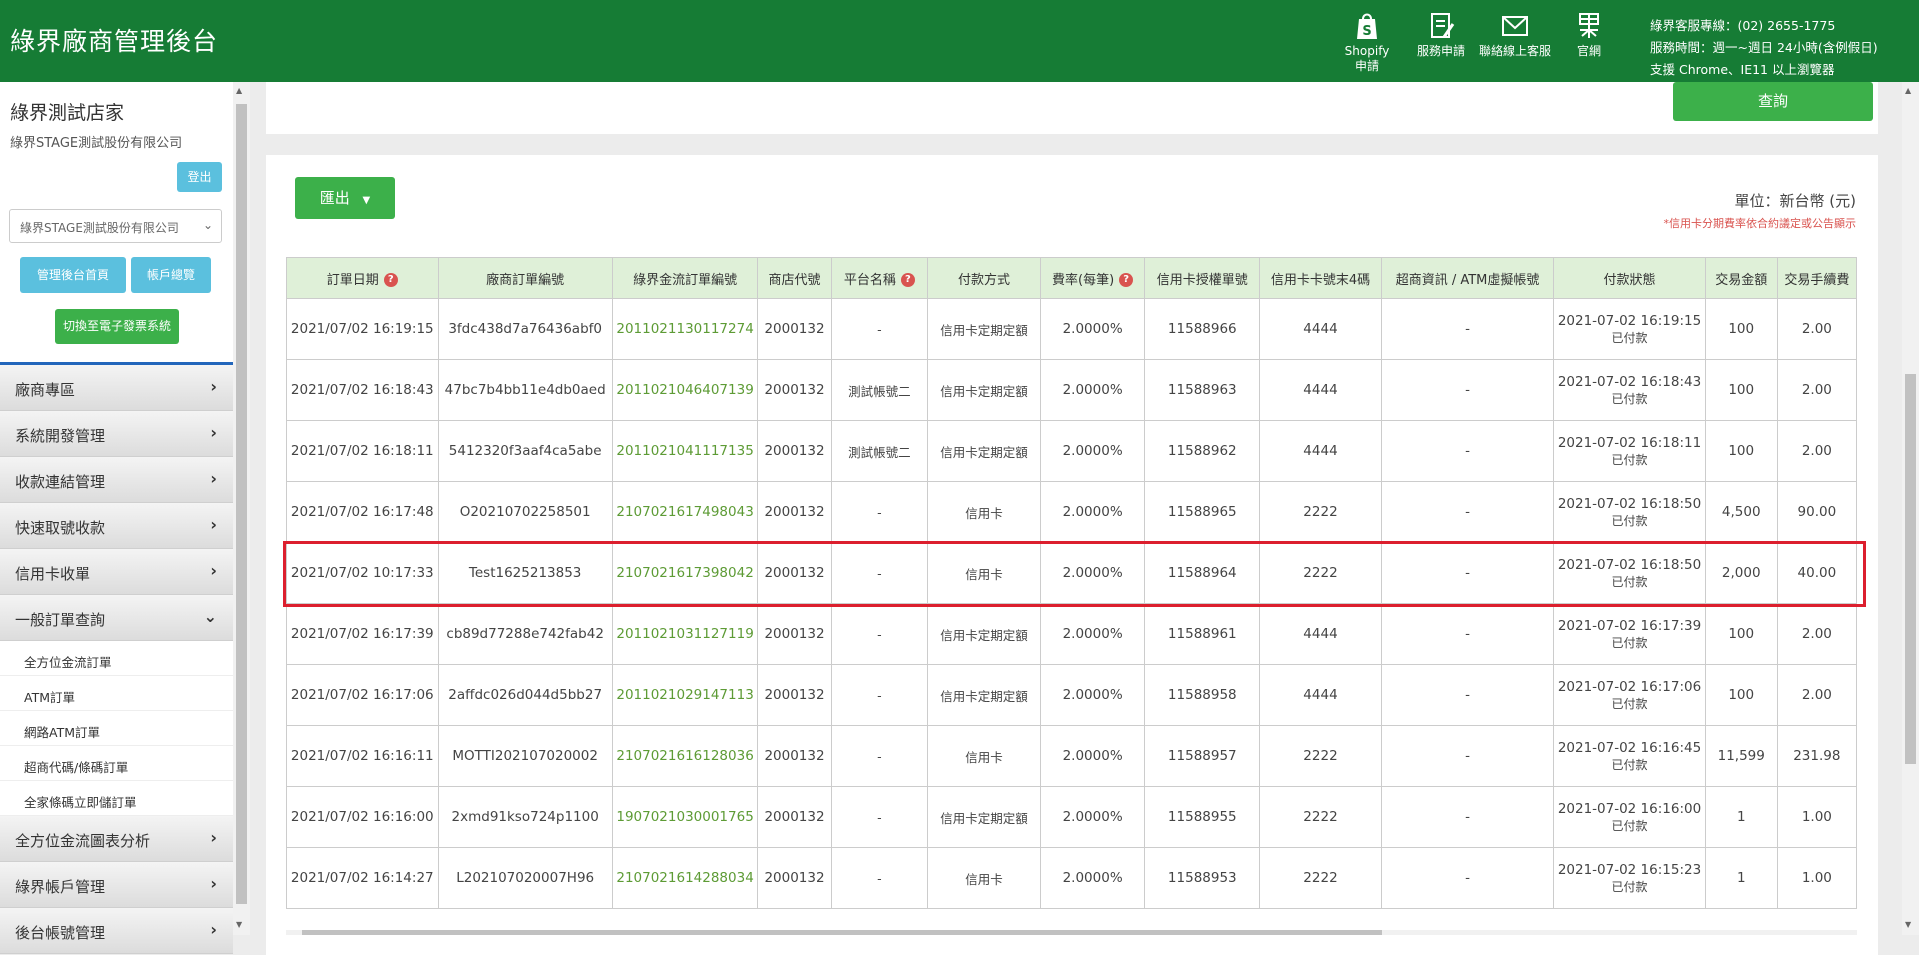 The image size is (1919, 955). I want to click on sidebar-scrollbar: ▲ ▼, so click(241, 508).